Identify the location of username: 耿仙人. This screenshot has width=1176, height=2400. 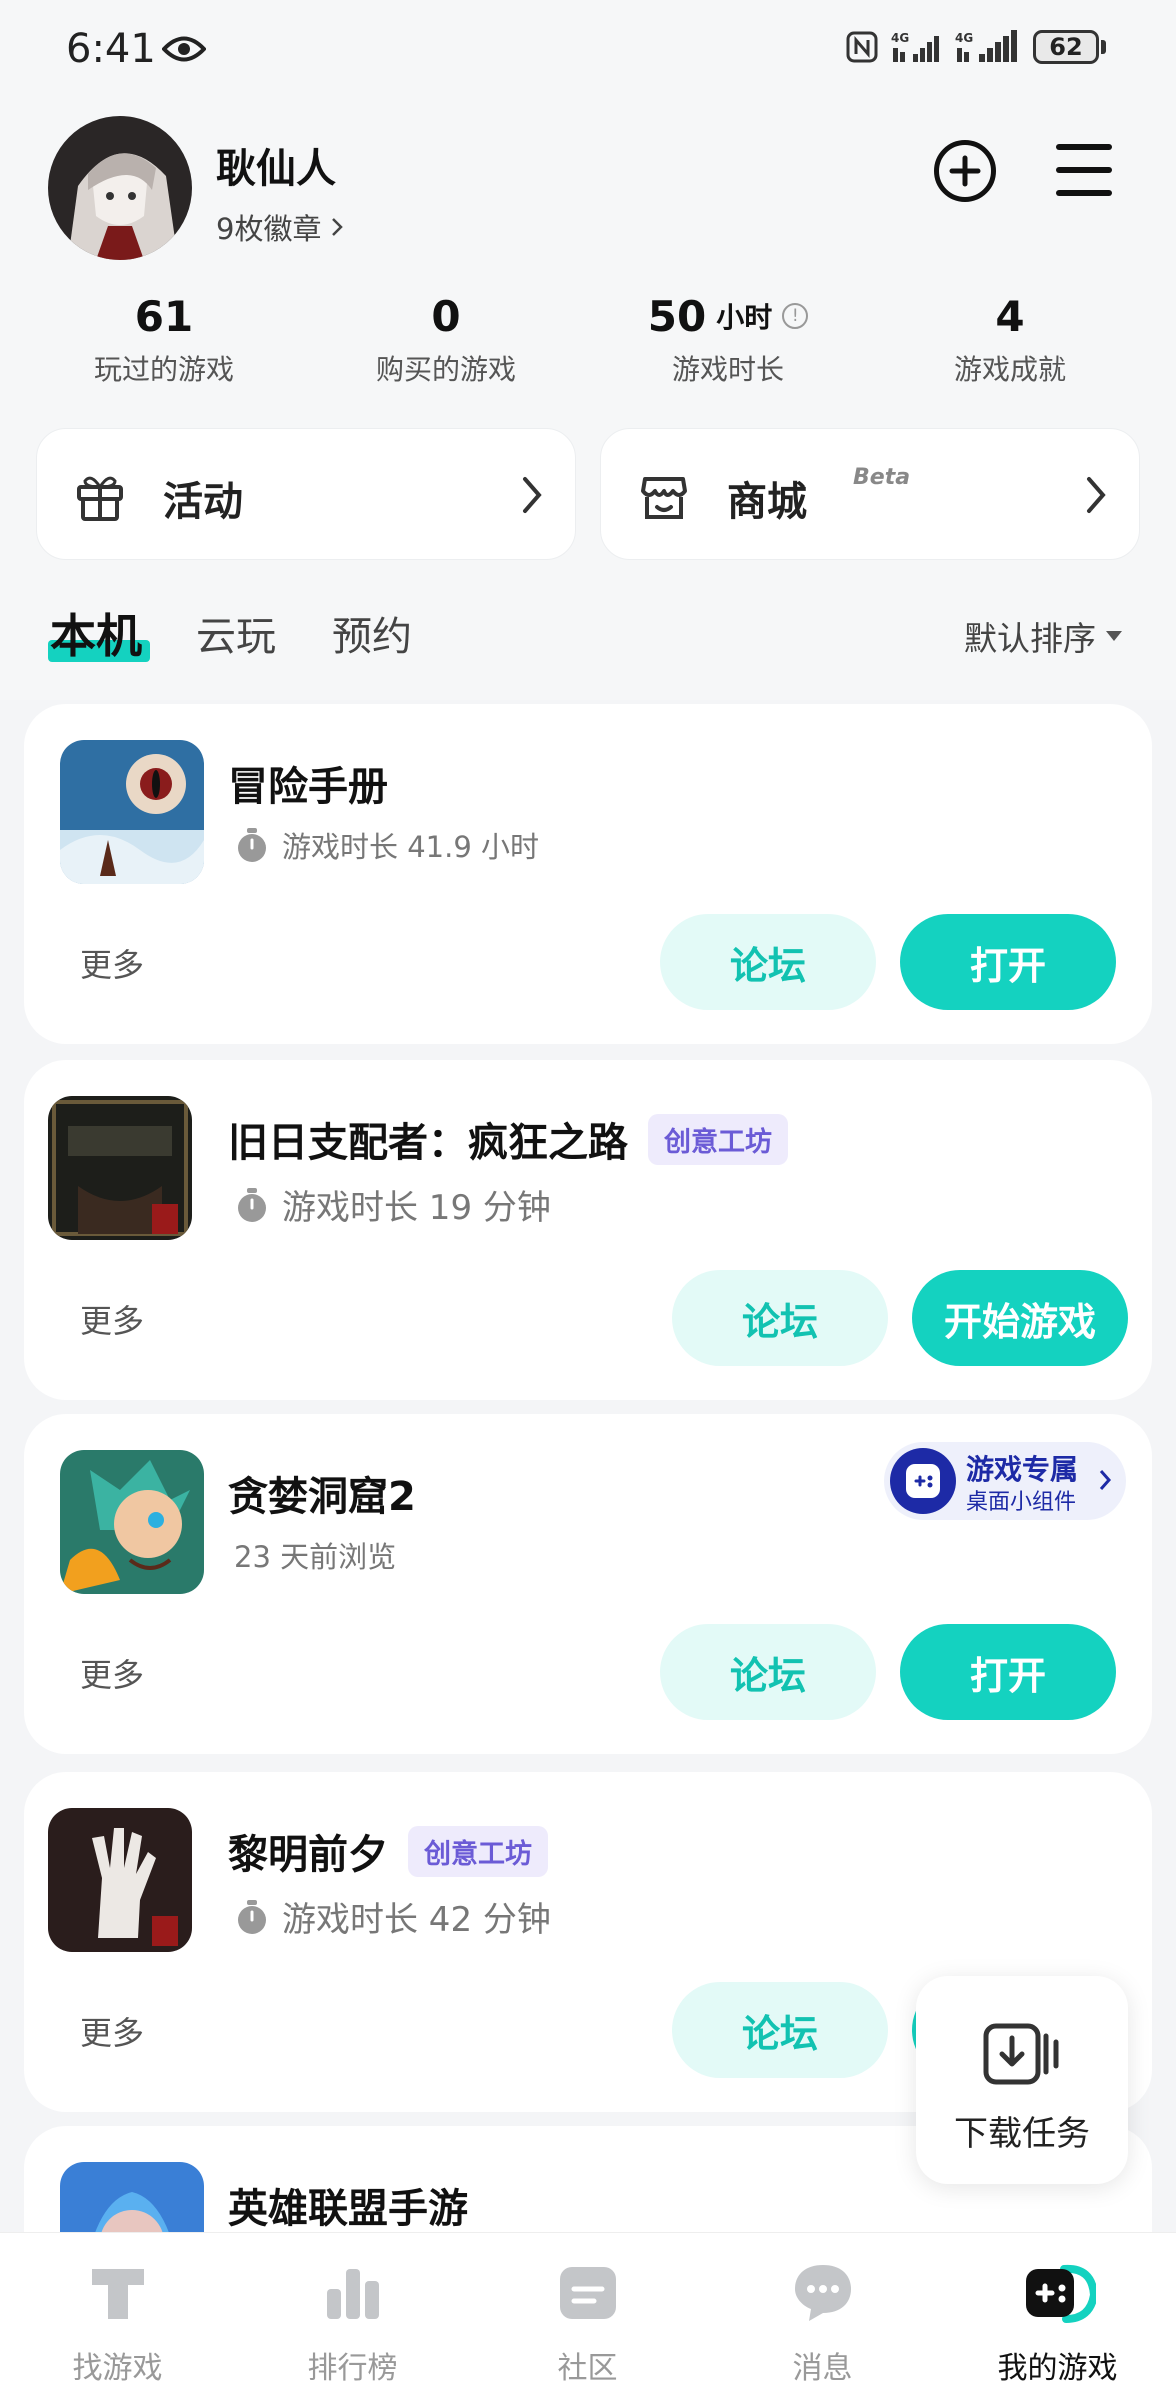
(276, 165).